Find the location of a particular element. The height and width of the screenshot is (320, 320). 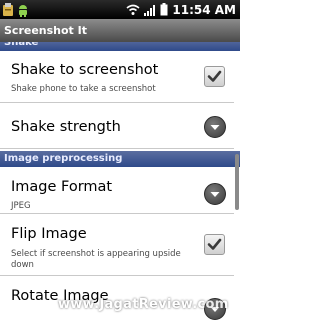

wifi-icon is located at coordinates (133, 9).